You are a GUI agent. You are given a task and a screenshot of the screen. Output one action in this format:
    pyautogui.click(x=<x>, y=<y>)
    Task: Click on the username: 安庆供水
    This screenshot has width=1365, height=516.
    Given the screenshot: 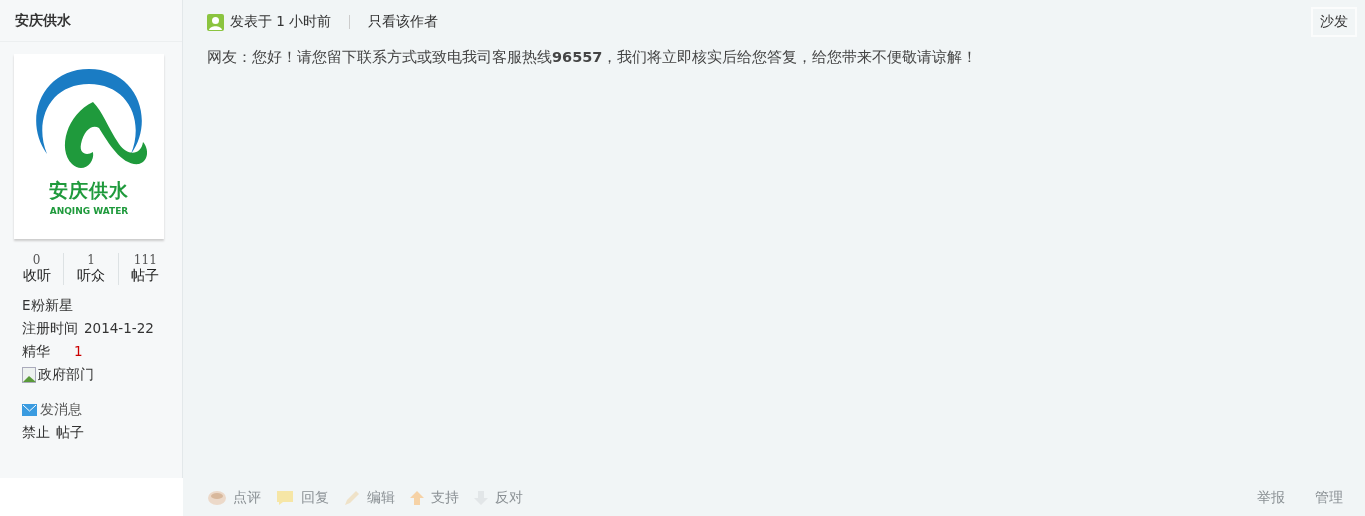 What is the action you would take?
    pyautogui.click(x=91, y=21)
    